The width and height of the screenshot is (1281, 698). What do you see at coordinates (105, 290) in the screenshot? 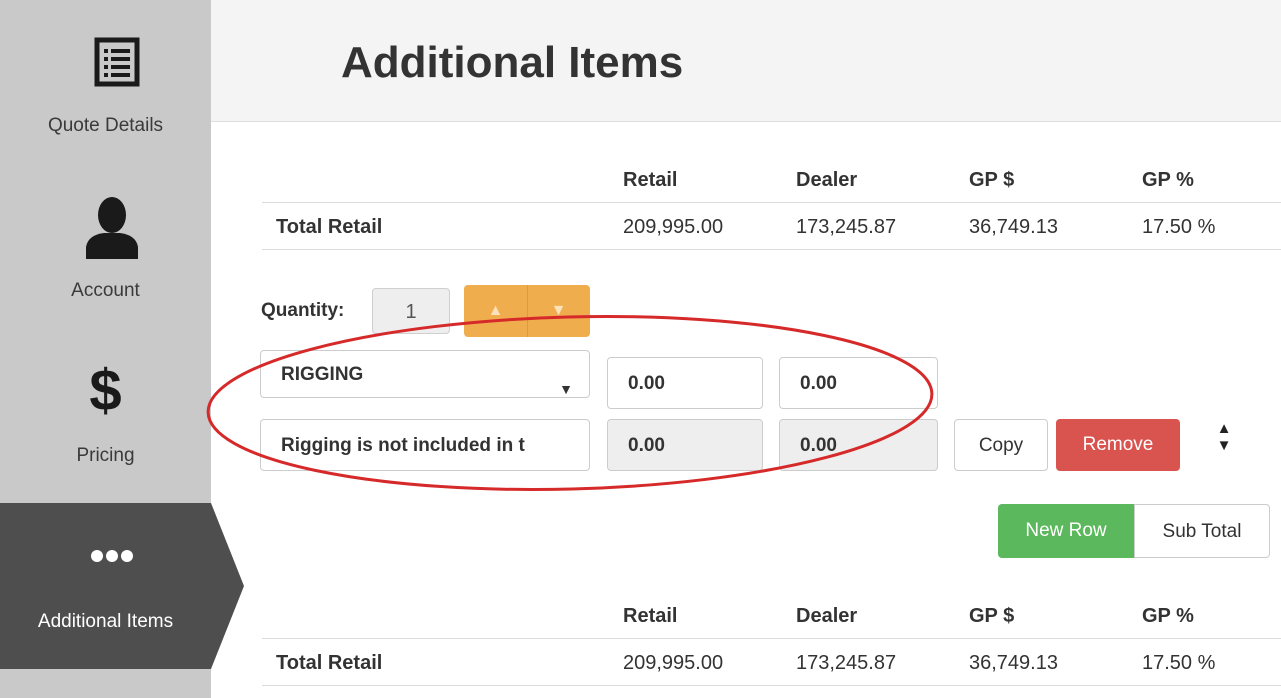
I see `sidebar-item-label: Account` at bounding box center [105, 290].